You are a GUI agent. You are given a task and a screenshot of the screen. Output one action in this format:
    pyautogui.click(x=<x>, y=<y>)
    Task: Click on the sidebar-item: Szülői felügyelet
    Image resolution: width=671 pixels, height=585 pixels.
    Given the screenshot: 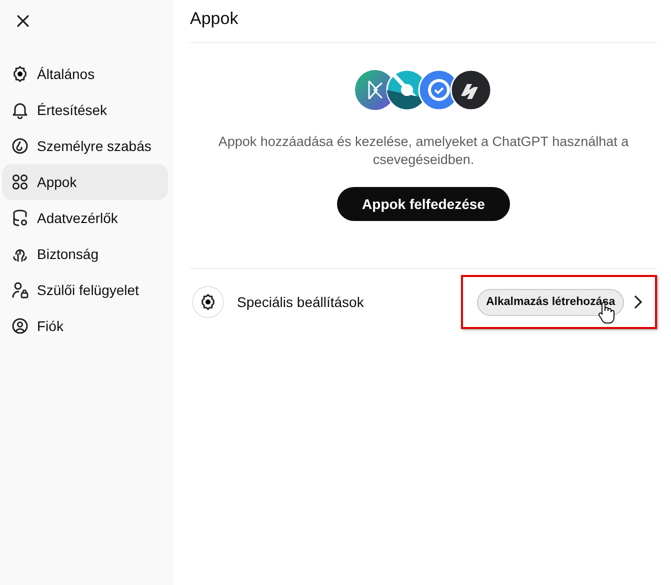 What is the action you would take?
    pyautogui.click(x=85, y=290)
    